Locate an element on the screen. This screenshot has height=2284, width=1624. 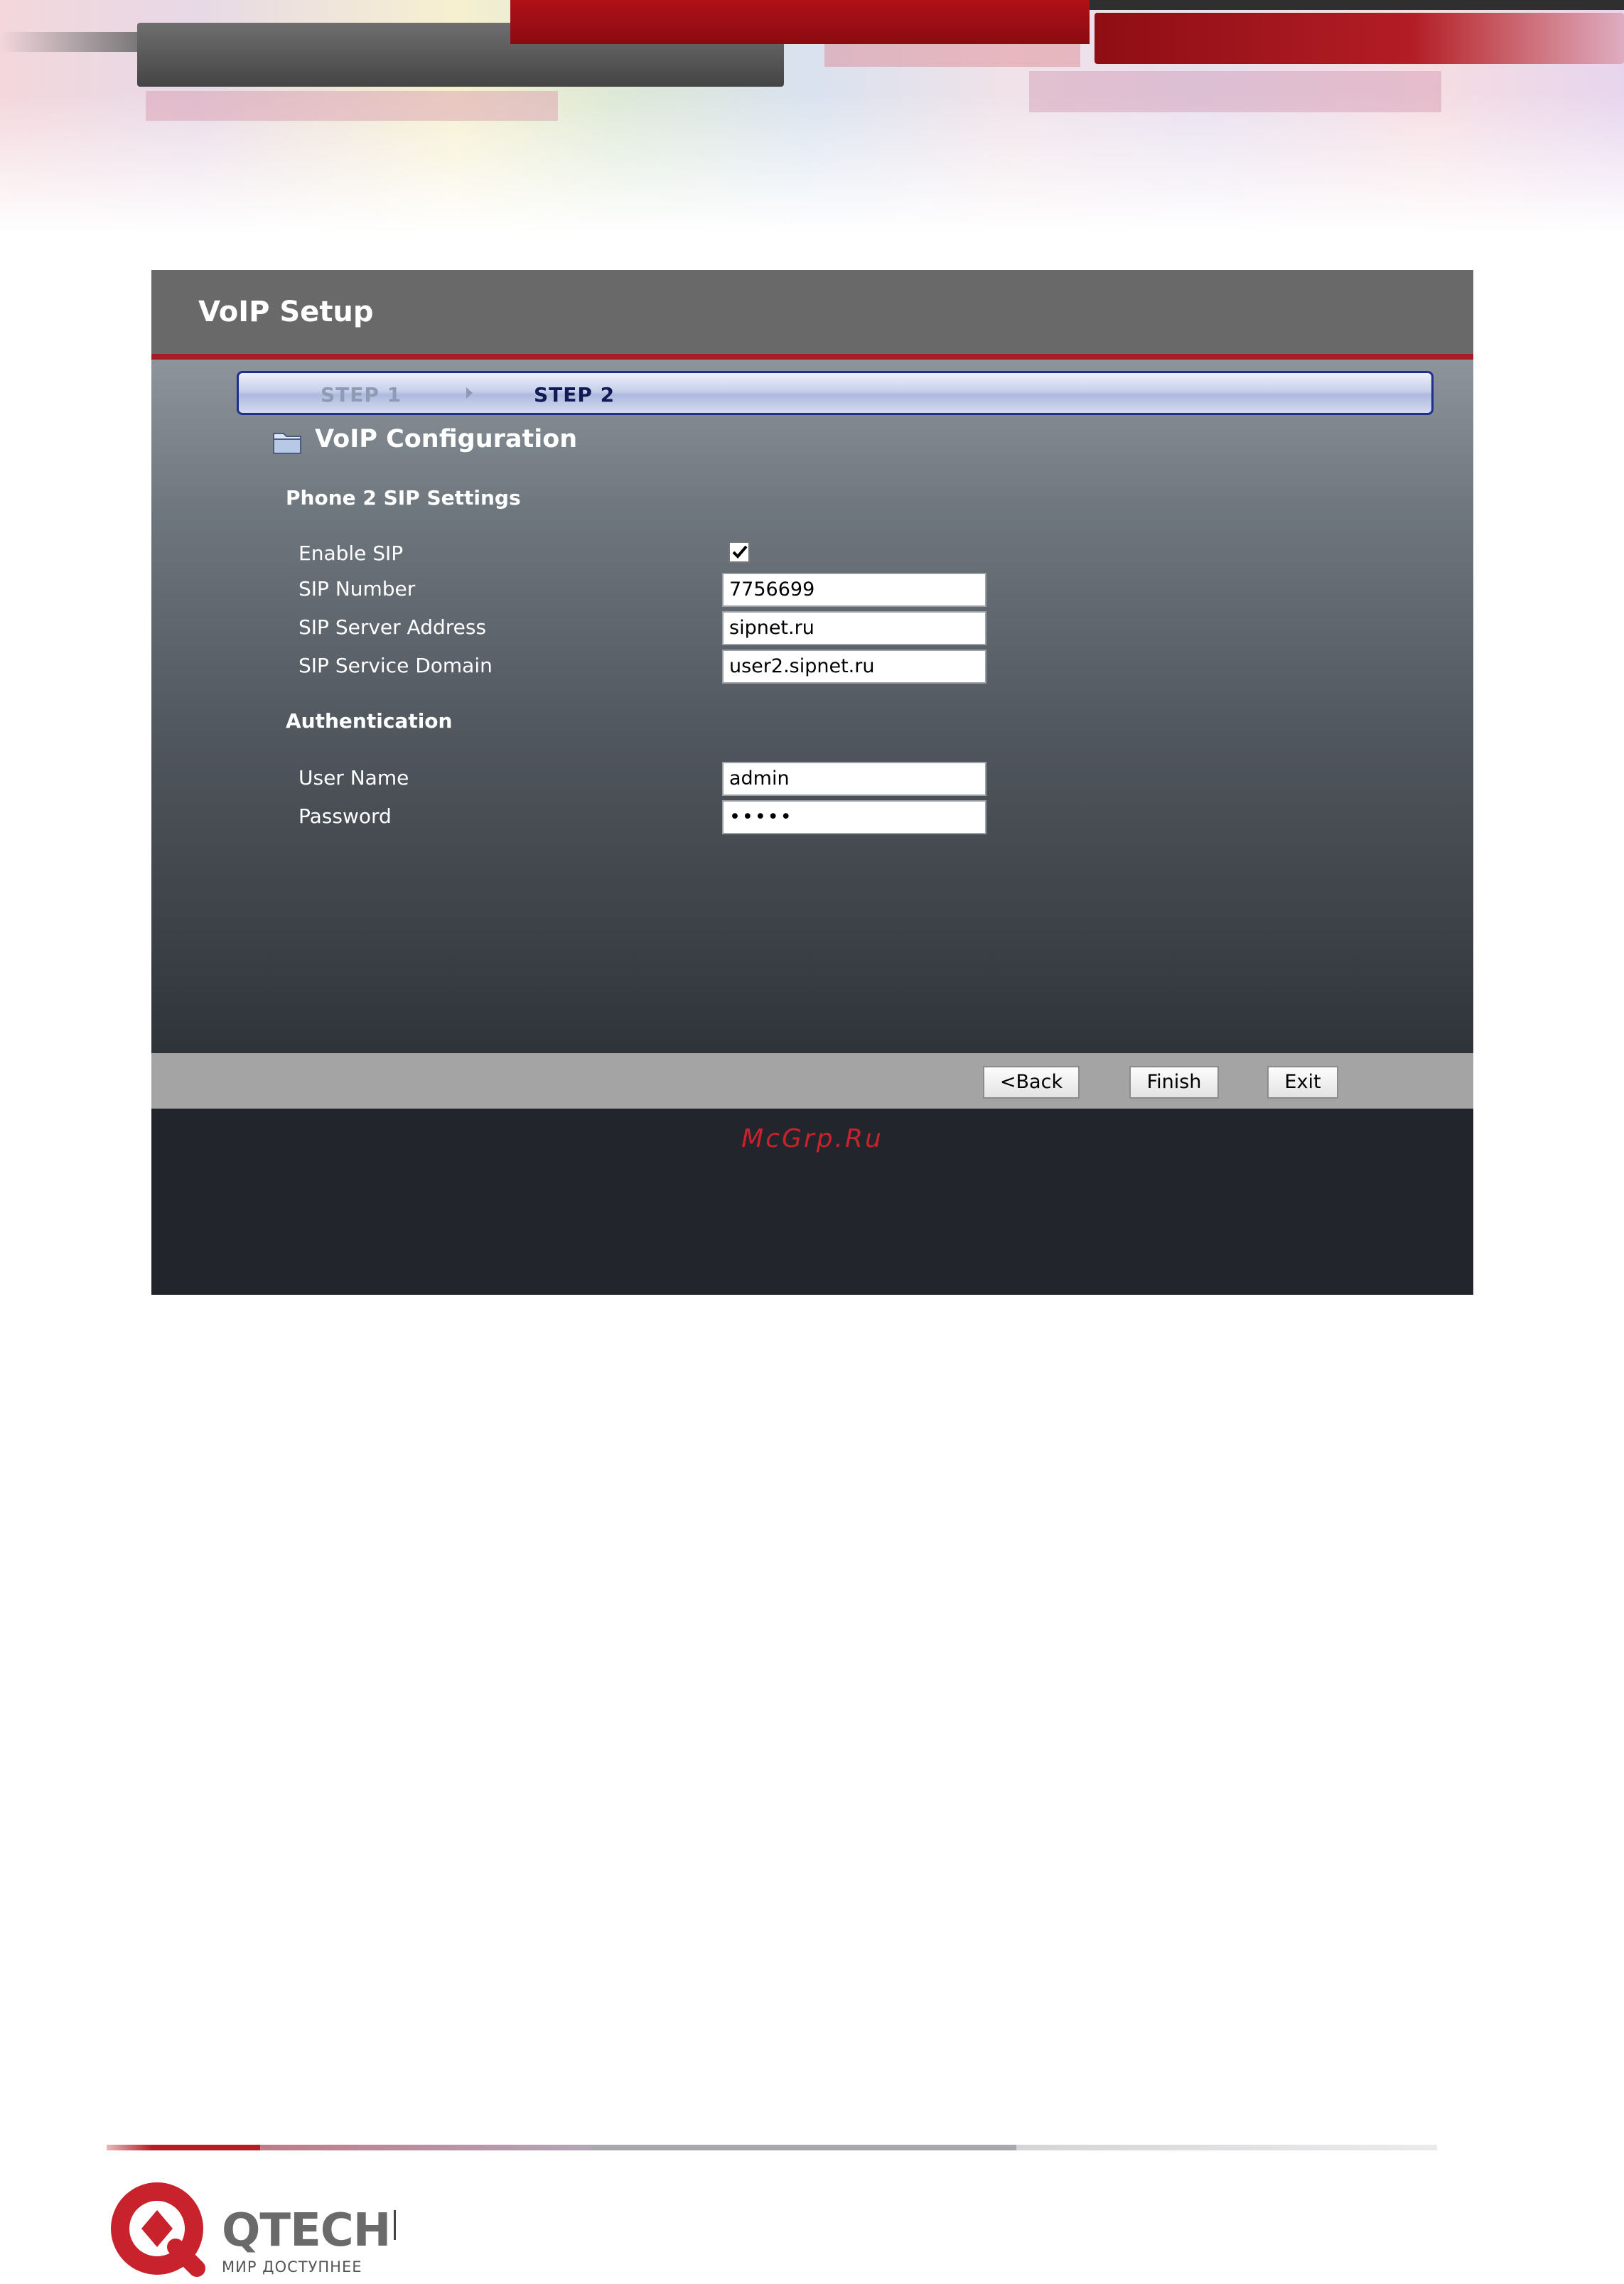
enable-sip-checkbox is located at coordinates (739, 552).